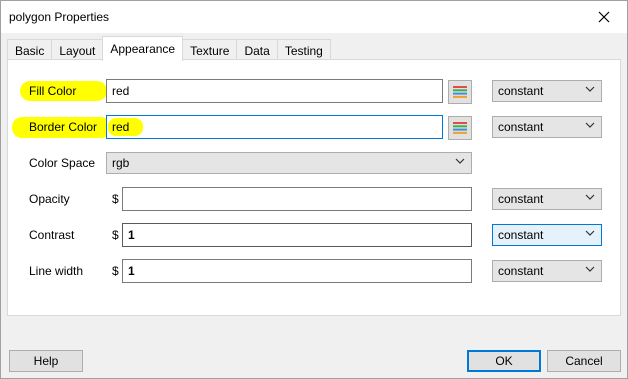 This screenshot has width=628, height=379. I want to click on contrast-value: 1, so click(131, 235).